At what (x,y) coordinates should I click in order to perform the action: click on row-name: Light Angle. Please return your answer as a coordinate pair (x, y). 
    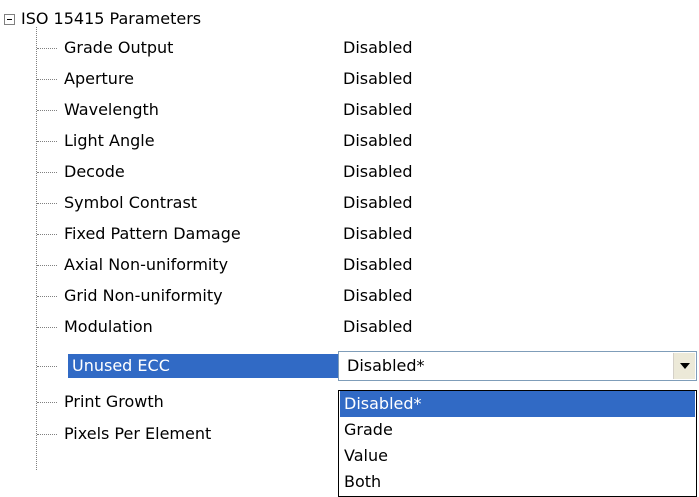
    Looking at the image, I should click on (109, 141).